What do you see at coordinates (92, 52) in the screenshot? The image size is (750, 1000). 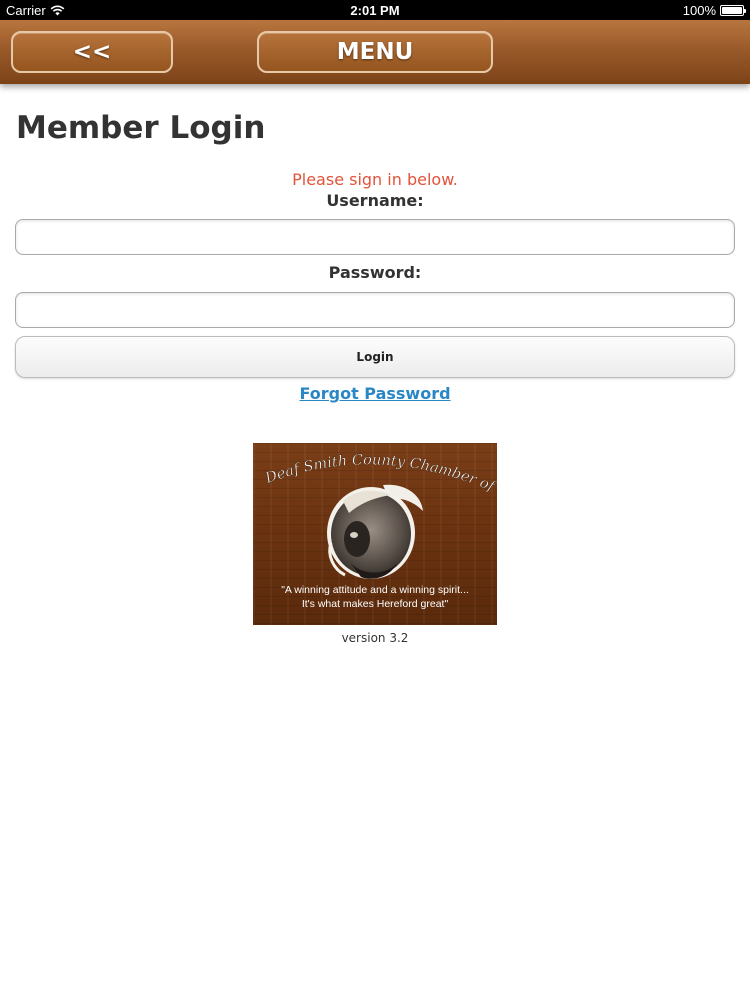 I see `back-button: <<` at bounding box center [92, 52].